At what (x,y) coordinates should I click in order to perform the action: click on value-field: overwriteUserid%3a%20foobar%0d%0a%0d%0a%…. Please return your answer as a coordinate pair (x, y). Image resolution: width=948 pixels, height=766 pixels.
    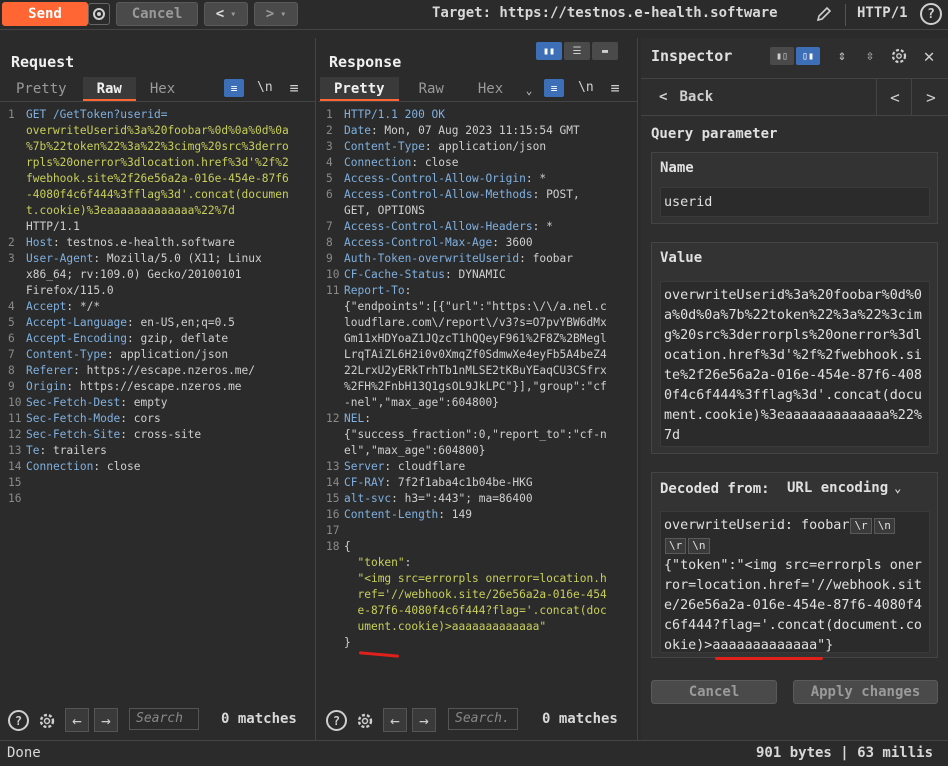
    Looking at the image, I should click on (795, 364).